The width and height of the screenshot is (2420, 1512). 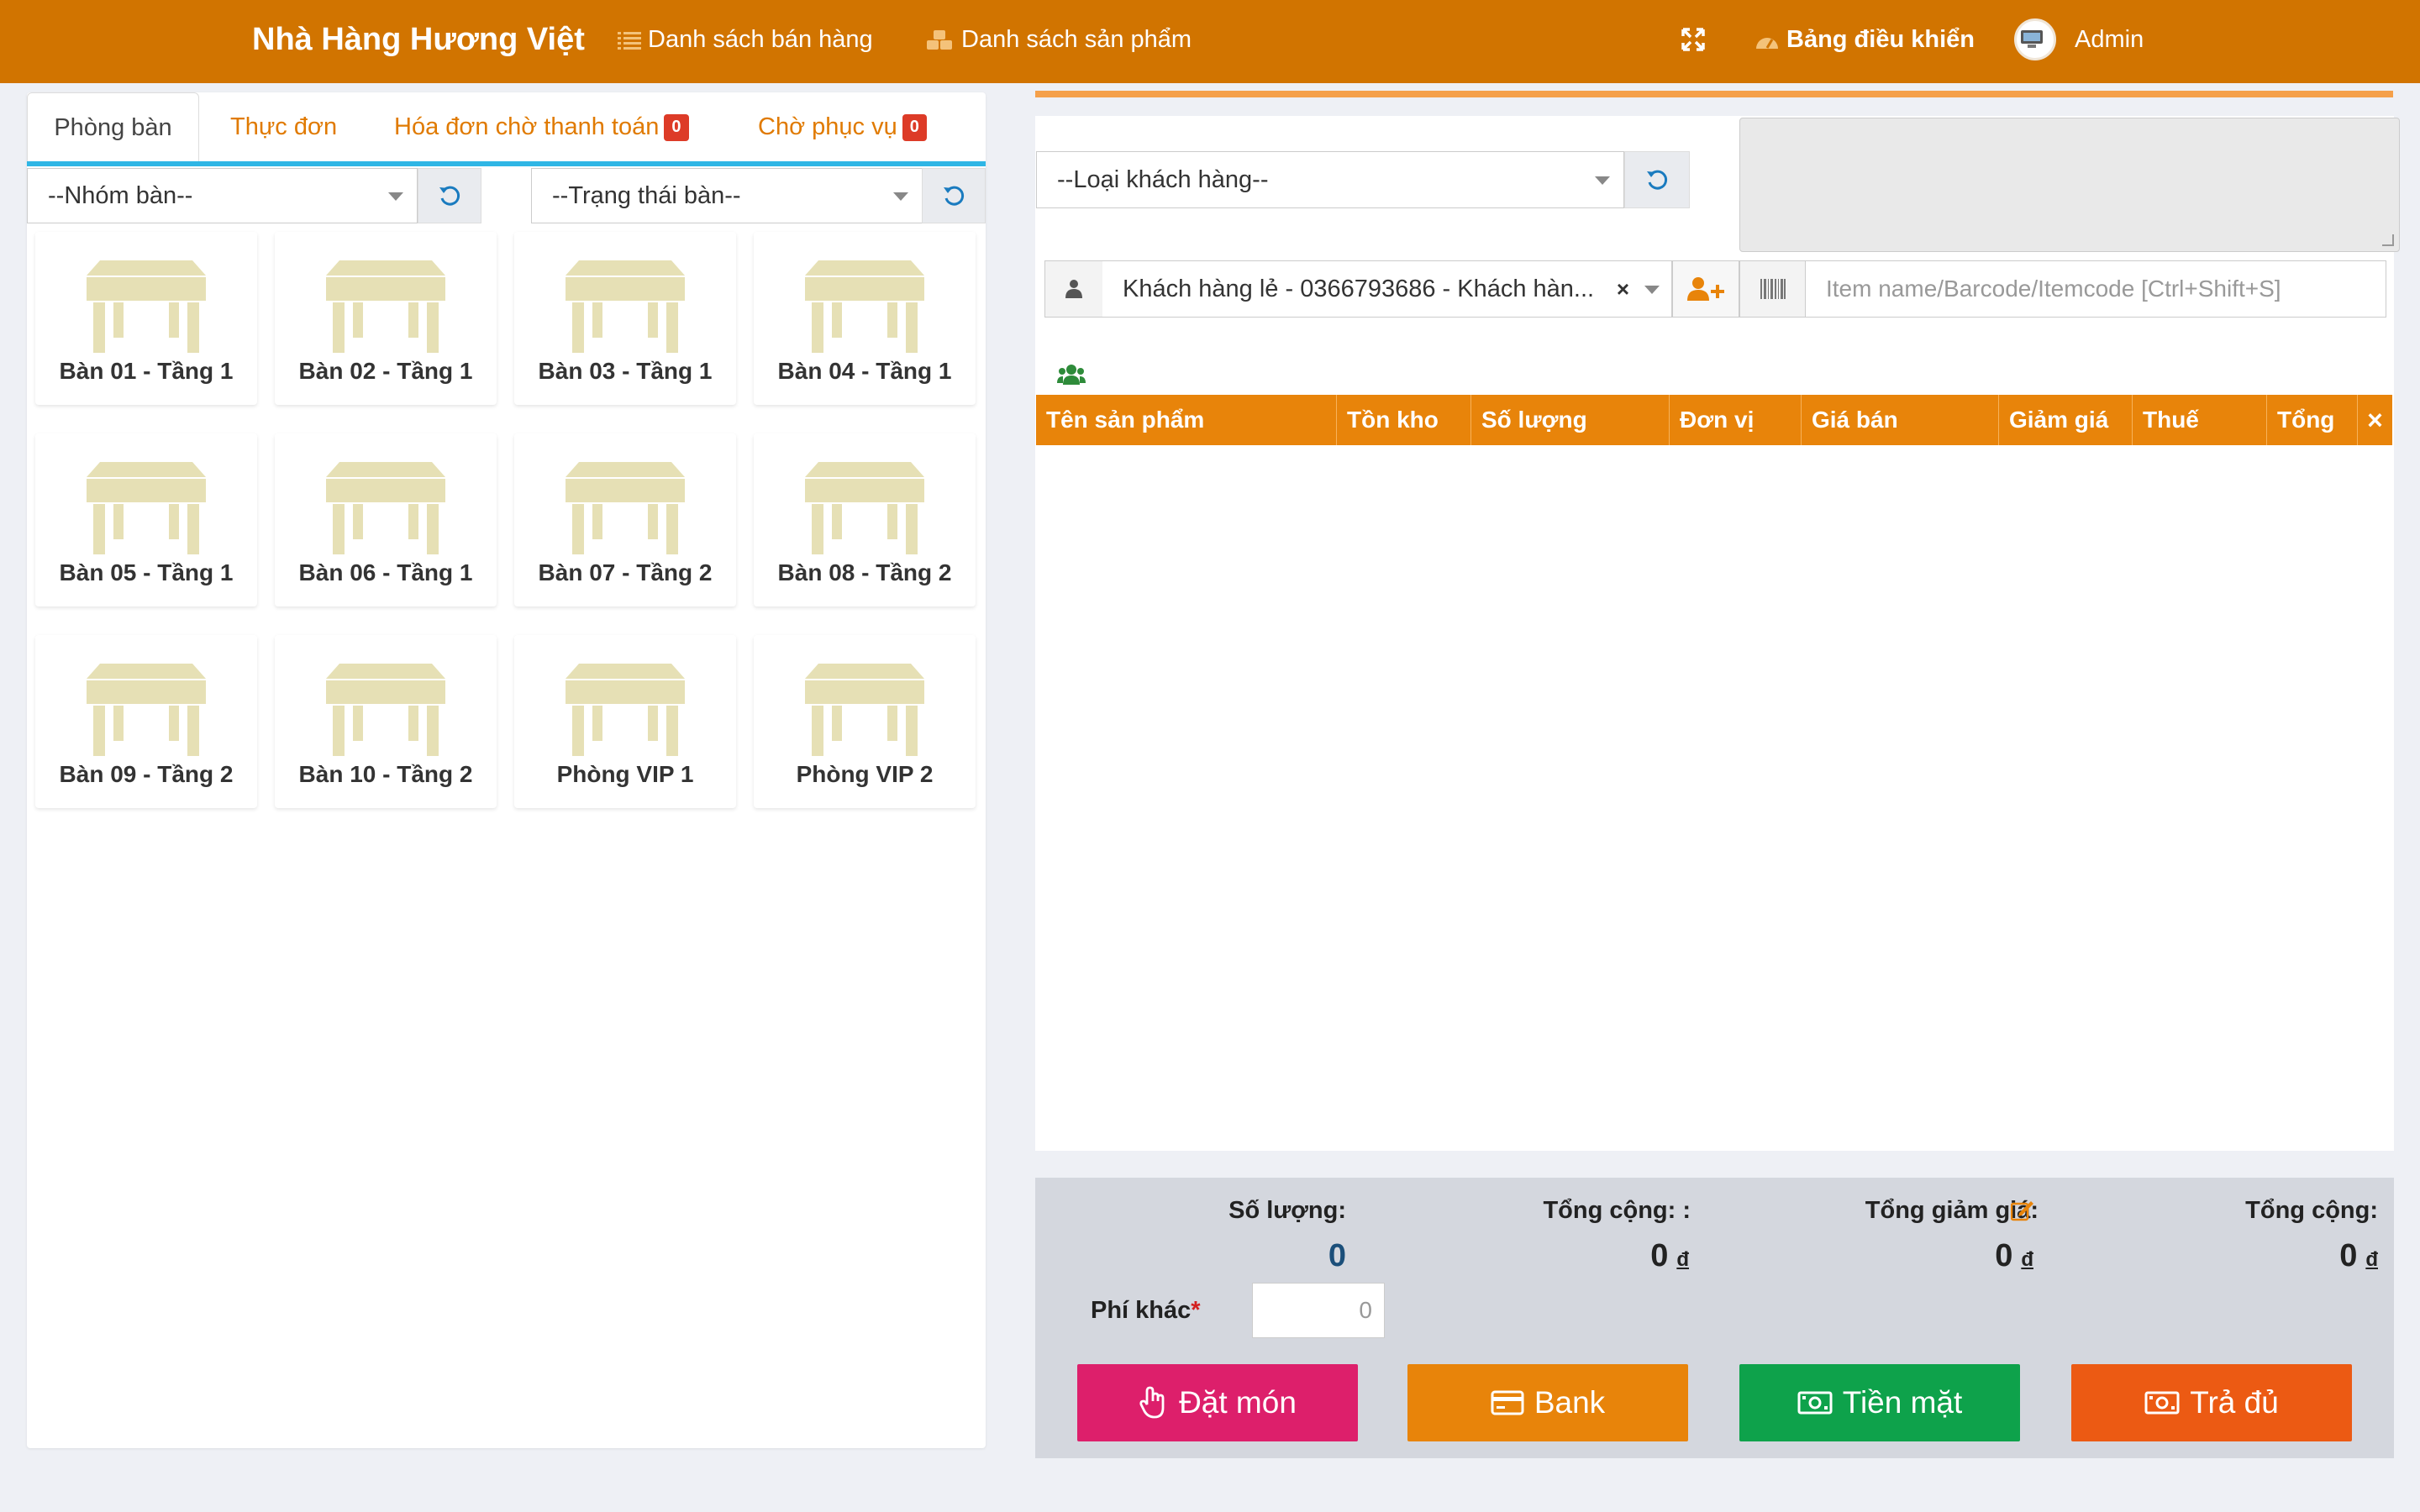 I want to click on subtotal-label: Tổng cộng: :, so click(x=1617, y=1210).